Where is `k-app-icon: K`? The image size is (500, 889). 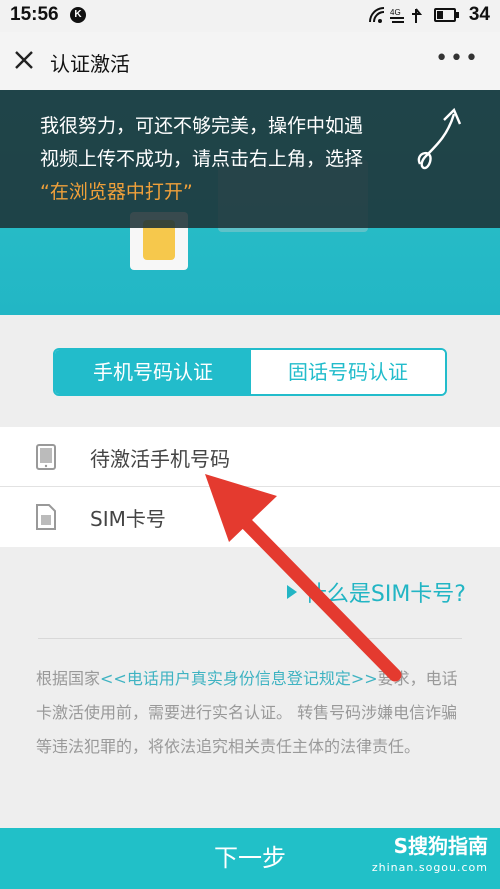 k-app-icon: K is located at coordinates (78, 15).